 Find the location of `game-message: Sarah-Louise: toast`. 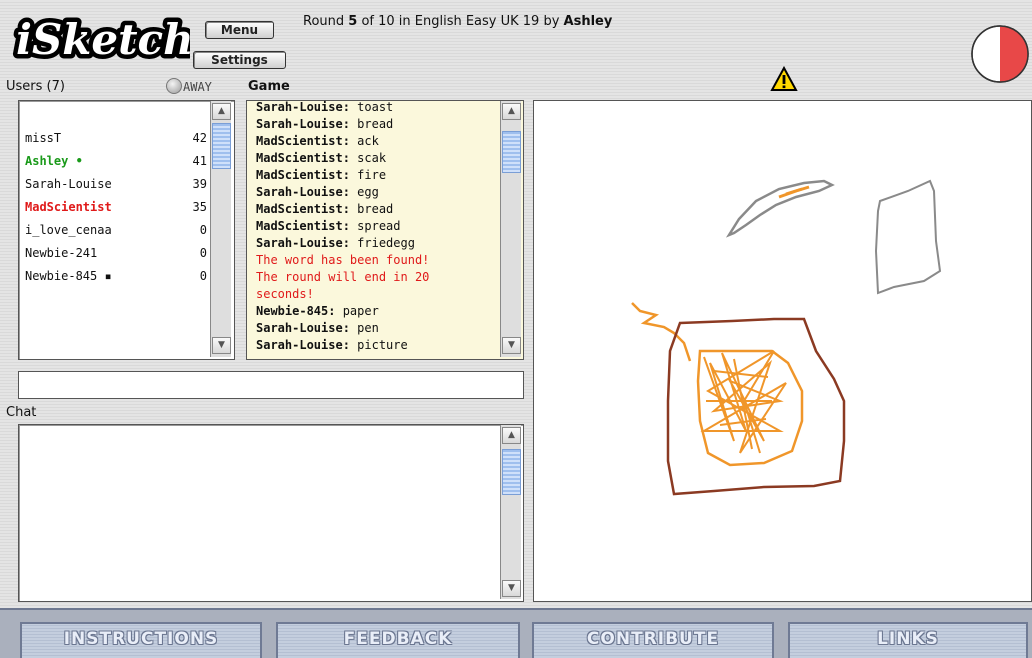

game-message: Sarah-Louise: toast is located at coordinates (324, 107).